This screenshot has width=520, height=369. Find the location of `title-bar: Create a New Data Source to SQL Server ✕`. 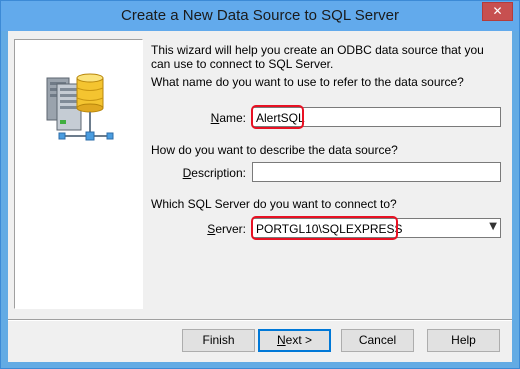

title-bar: Create a New Data Source to SQL Server ✕ is located at coordinates (260, 16).